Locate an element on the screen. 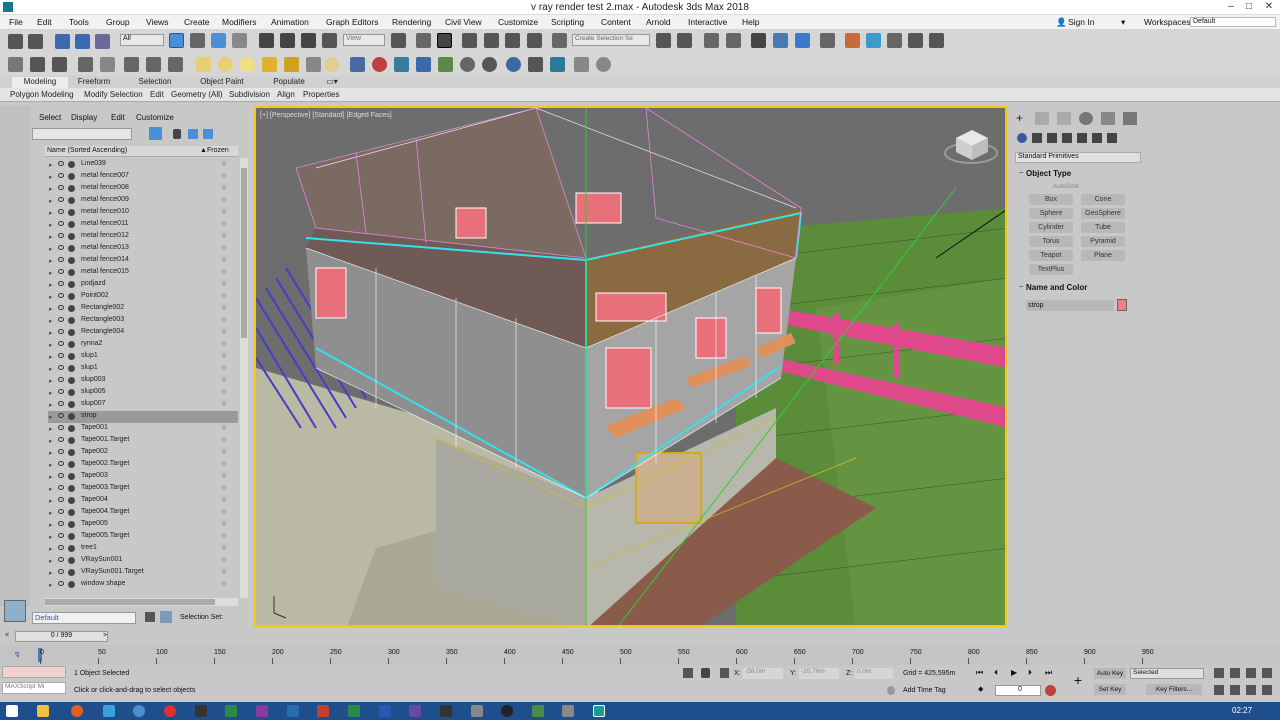  manipulate-icon is located at coordinates (423, 40).